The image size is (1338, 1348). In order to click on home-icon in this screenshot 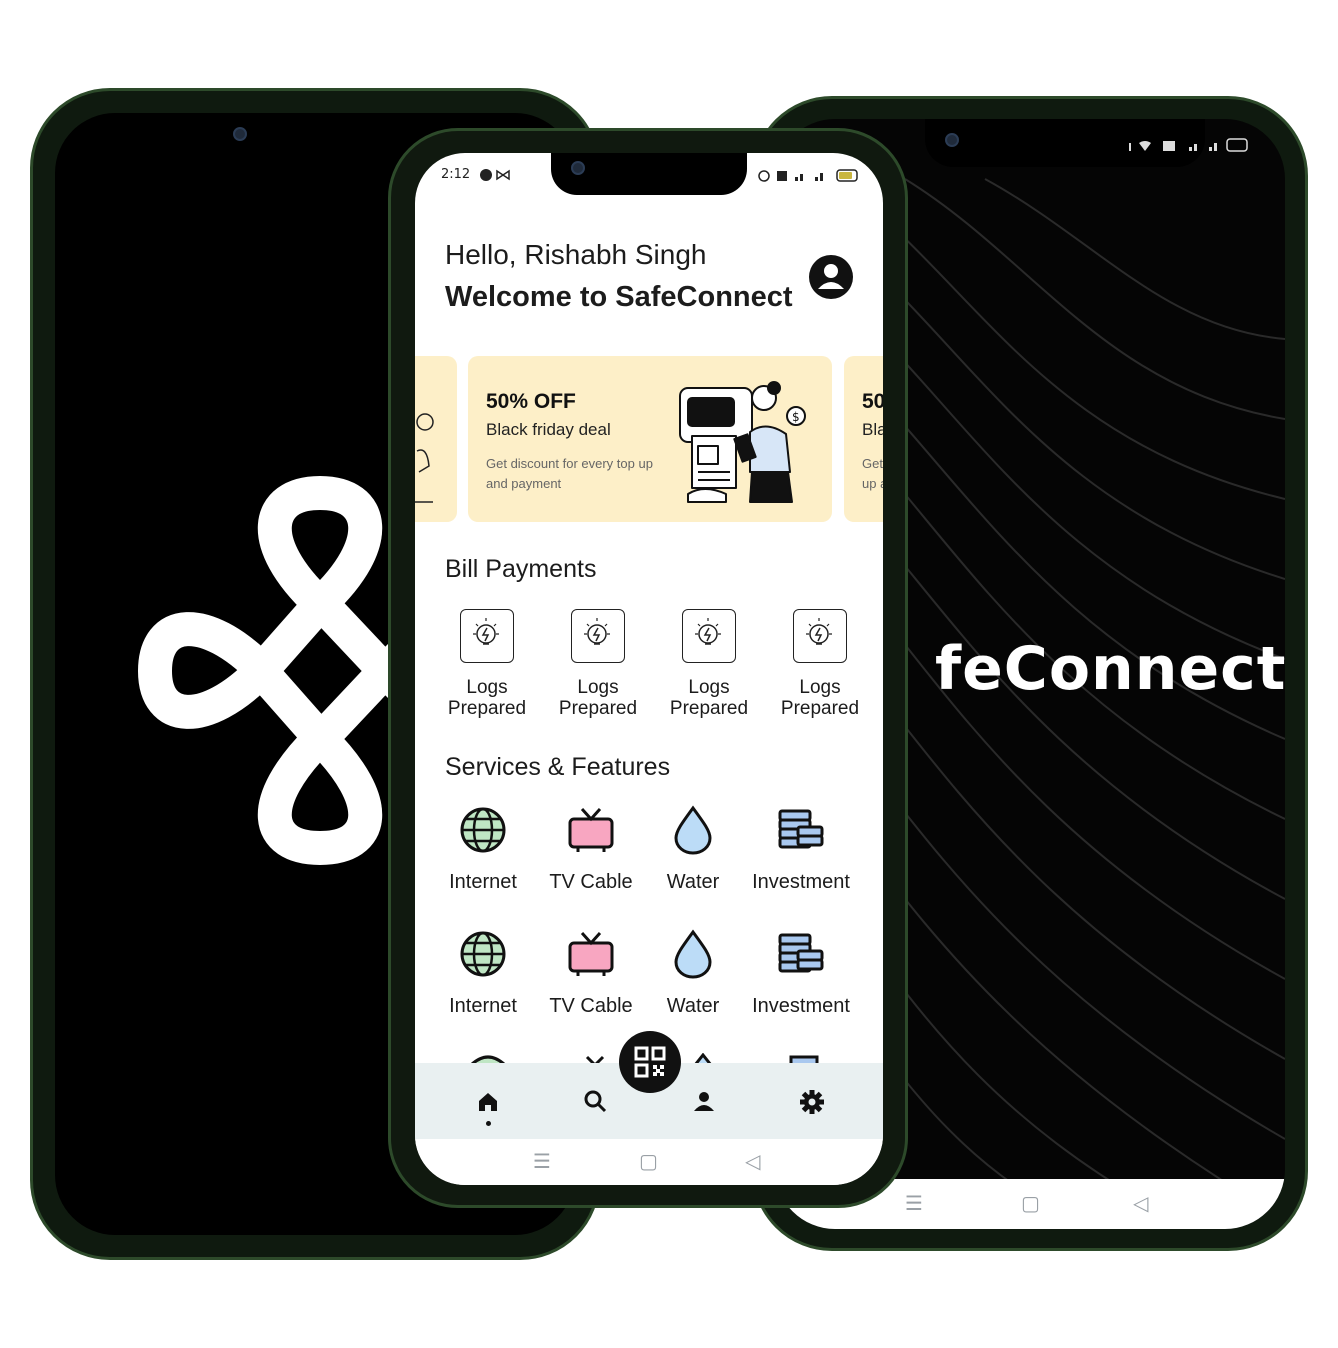, I will do `click(488, 1102)`.